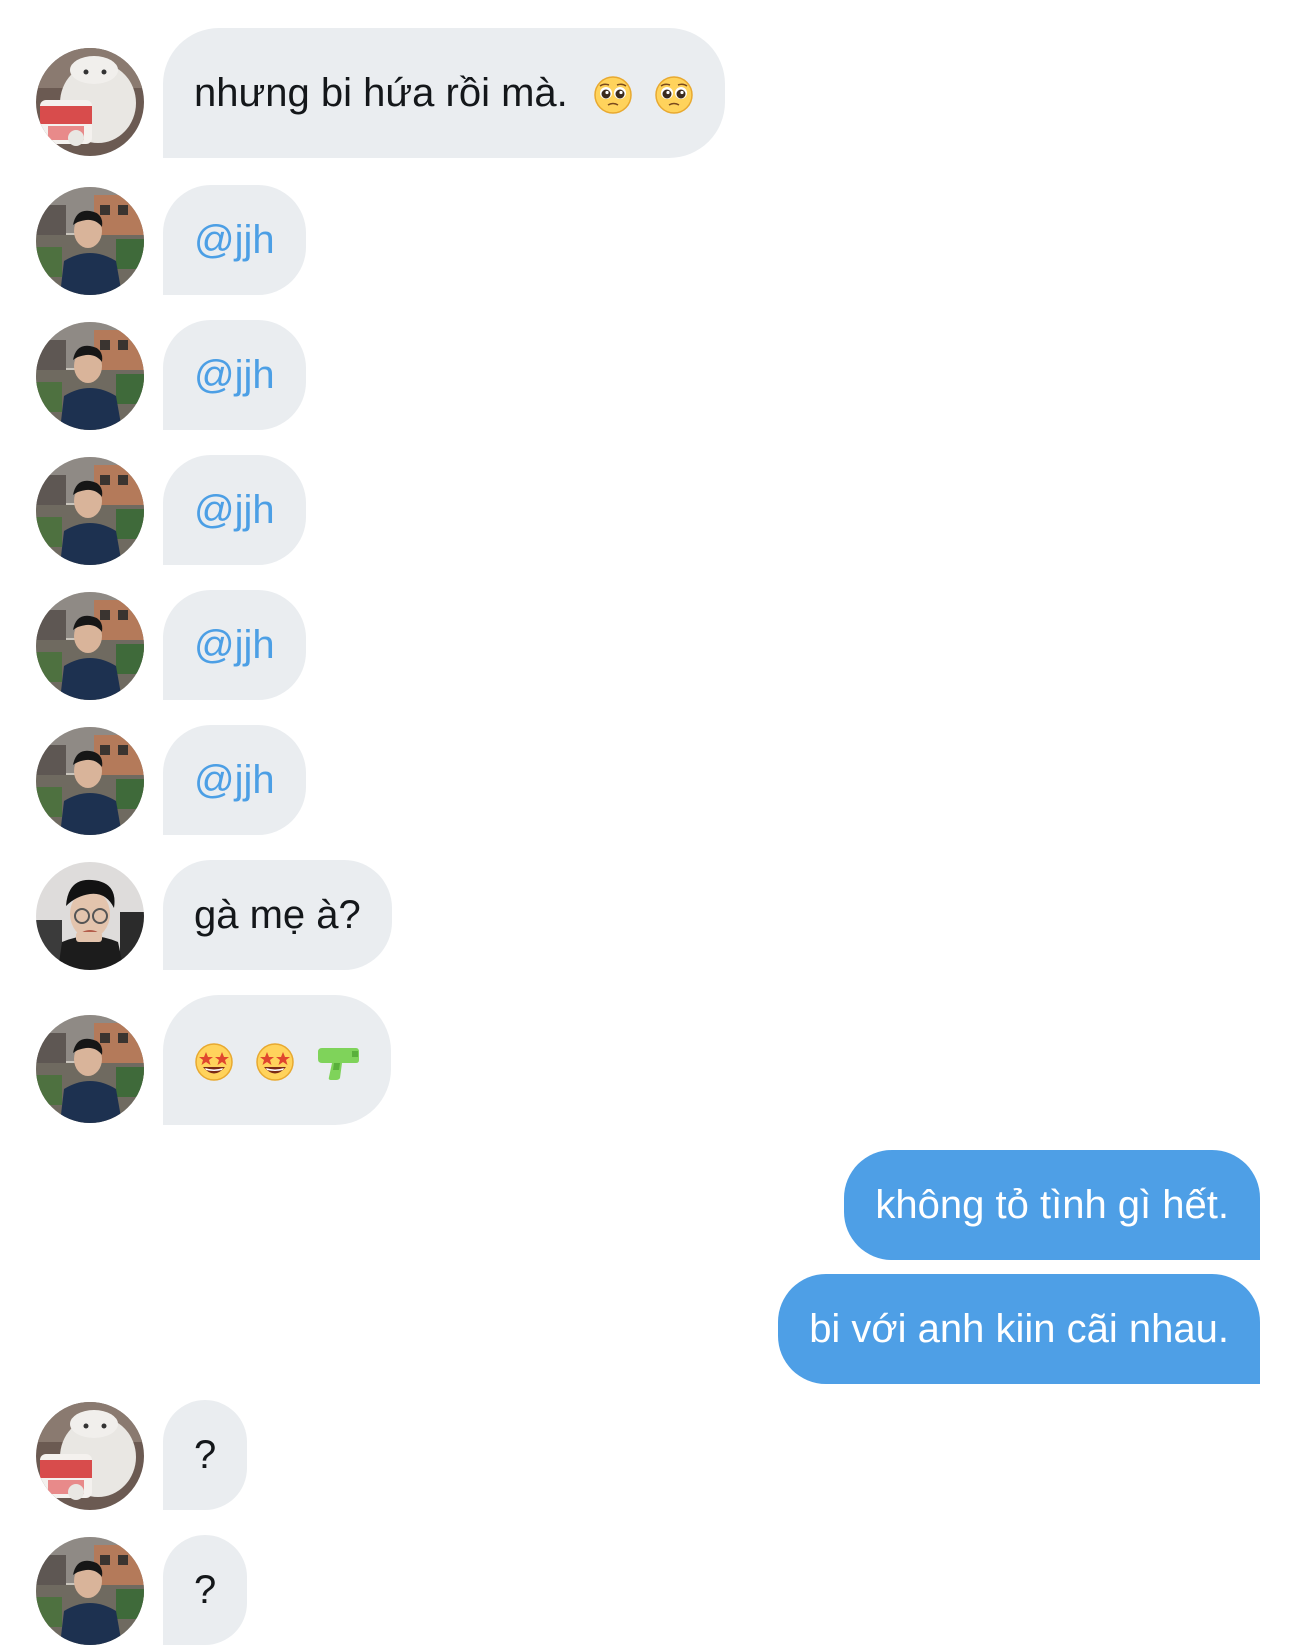 The height and width of the screenshot is (1648, 1290). What do you see at coordinates (645, 915) in the screenshot?
I see `message-row: gà mẹ à?` at bounding box center [645, 915].